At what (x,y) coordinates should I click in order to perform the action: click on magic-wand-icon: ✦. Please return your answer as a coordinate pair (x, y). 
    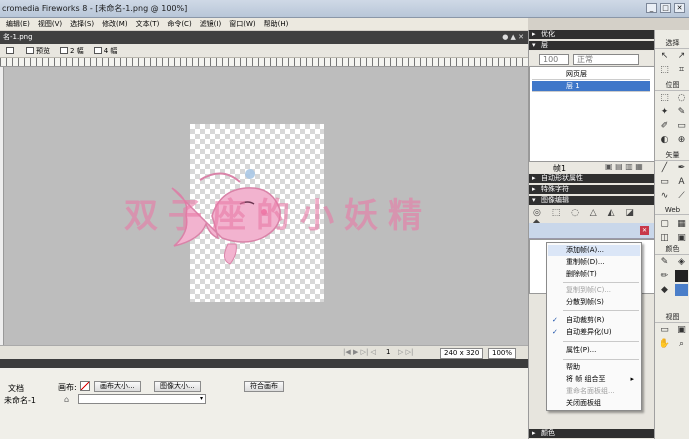
    Looking at the image, I should click on (664, 112).